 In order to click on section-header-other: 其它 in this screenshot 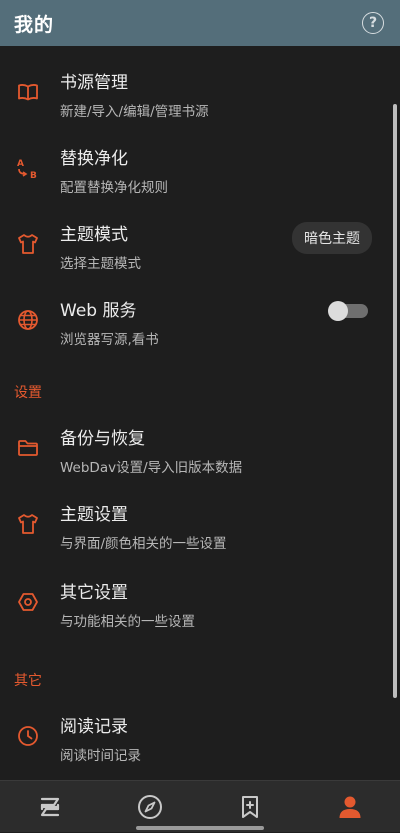, I will do `click(28, 681)`.